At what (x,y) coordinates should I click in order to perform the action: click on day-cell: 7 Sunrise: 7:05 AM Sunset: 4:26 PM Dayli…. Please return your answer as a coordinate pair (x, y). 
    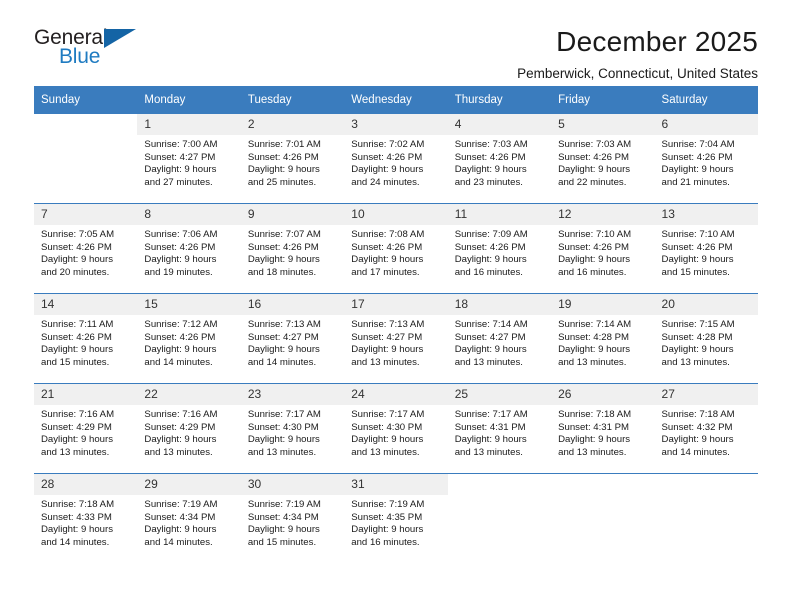
    Looking at the image, I should click on (86, 248).